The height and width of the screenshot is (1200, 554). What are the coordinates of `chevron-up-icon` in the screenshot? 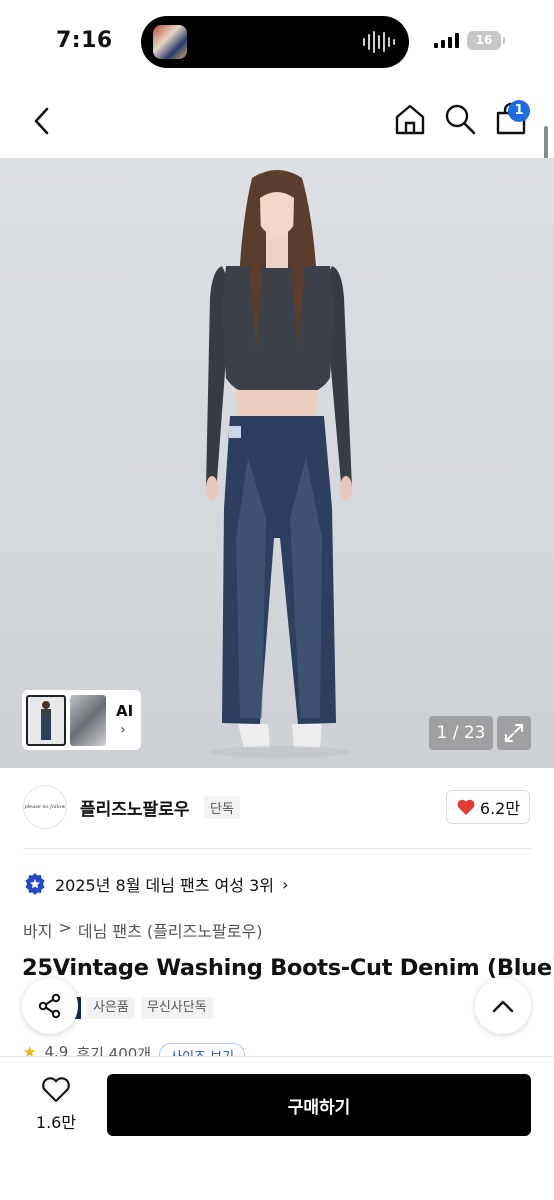 It's located at (503, 1006).